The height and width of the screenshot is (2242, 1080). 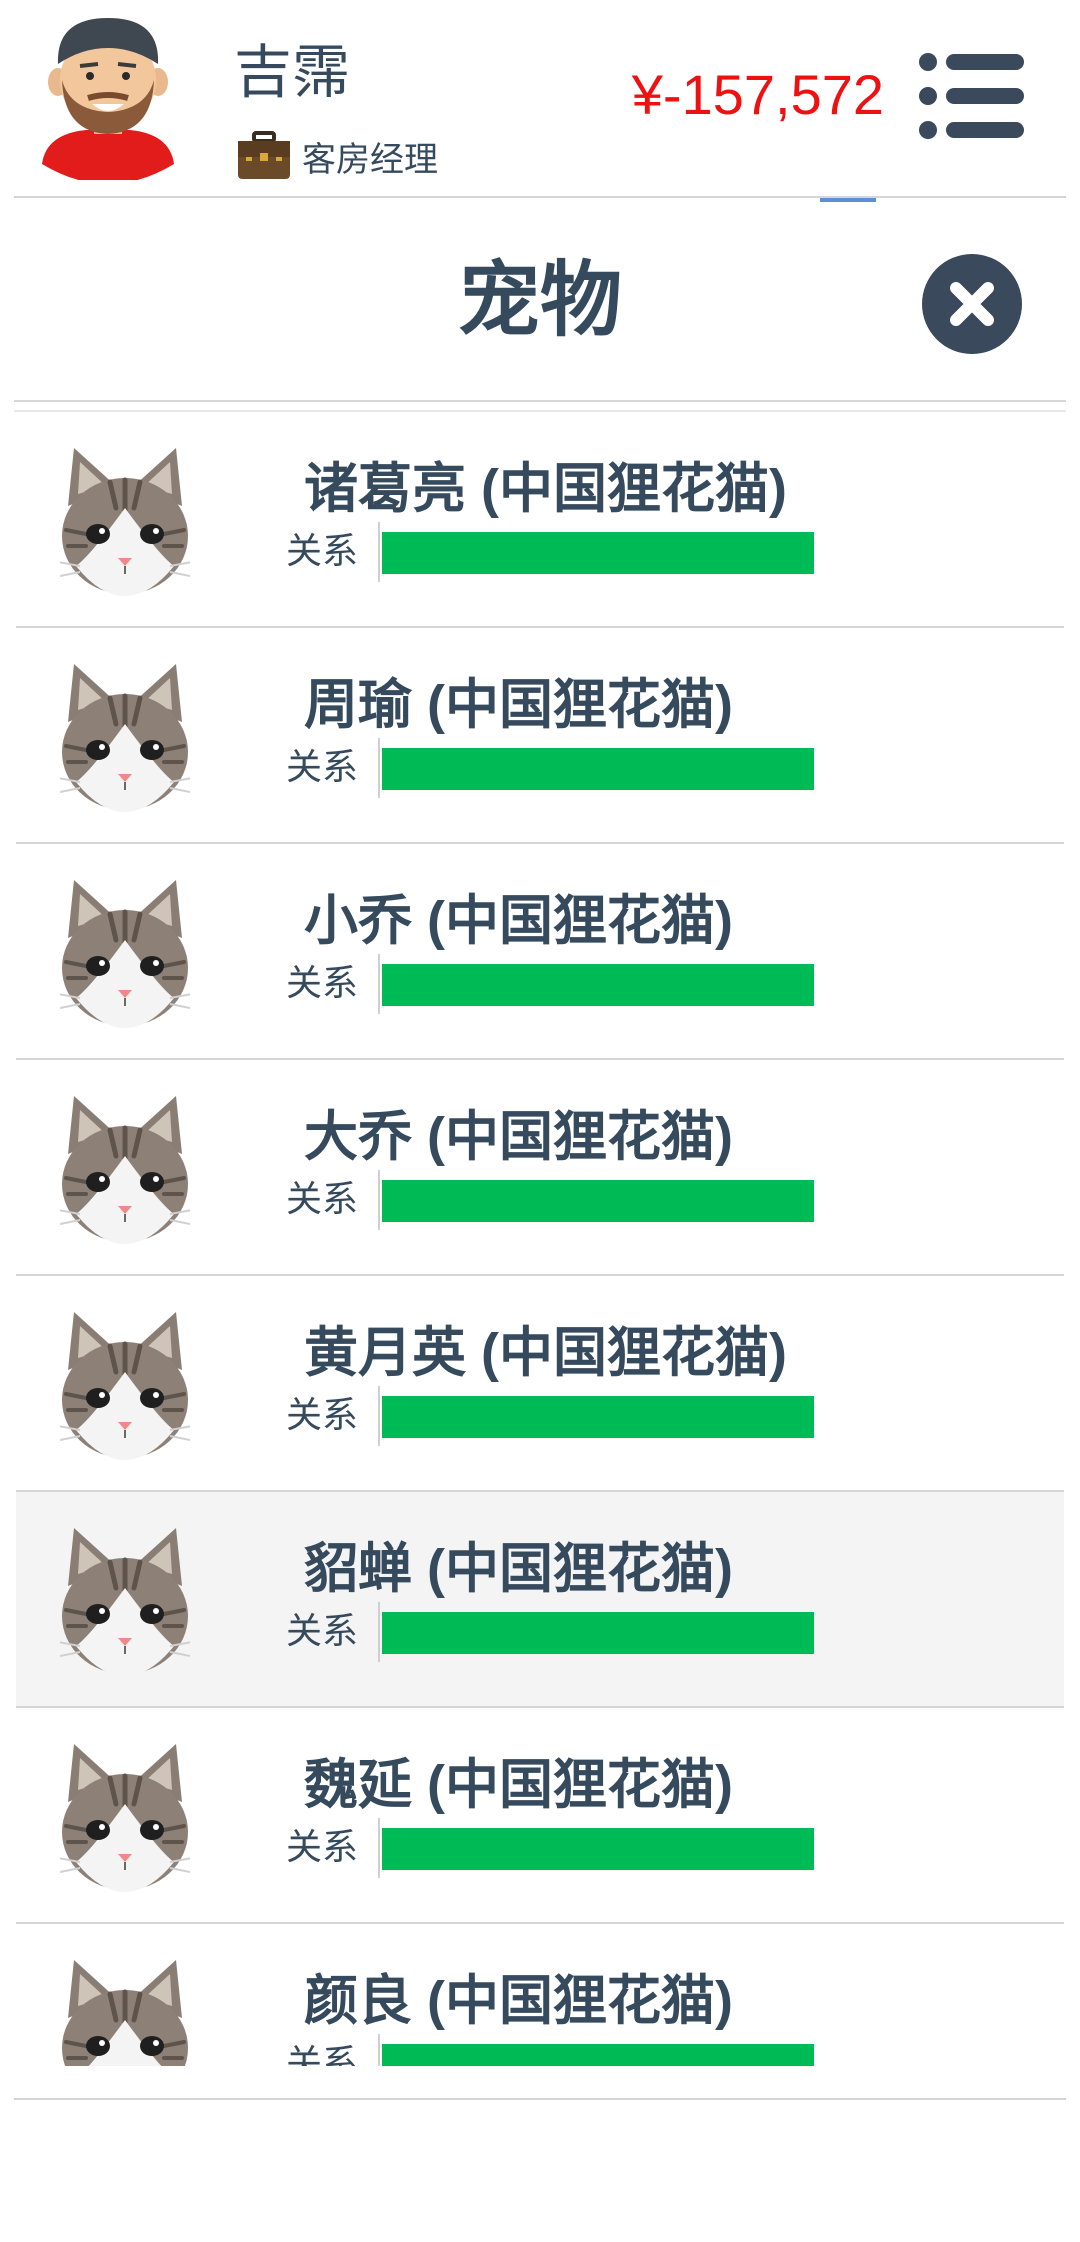 What do you see at coordinates (518, 1785) in the screenshot?
I see `pet-name: 魏延 (中国狸花猫)` at bounding box center [518, 1785].